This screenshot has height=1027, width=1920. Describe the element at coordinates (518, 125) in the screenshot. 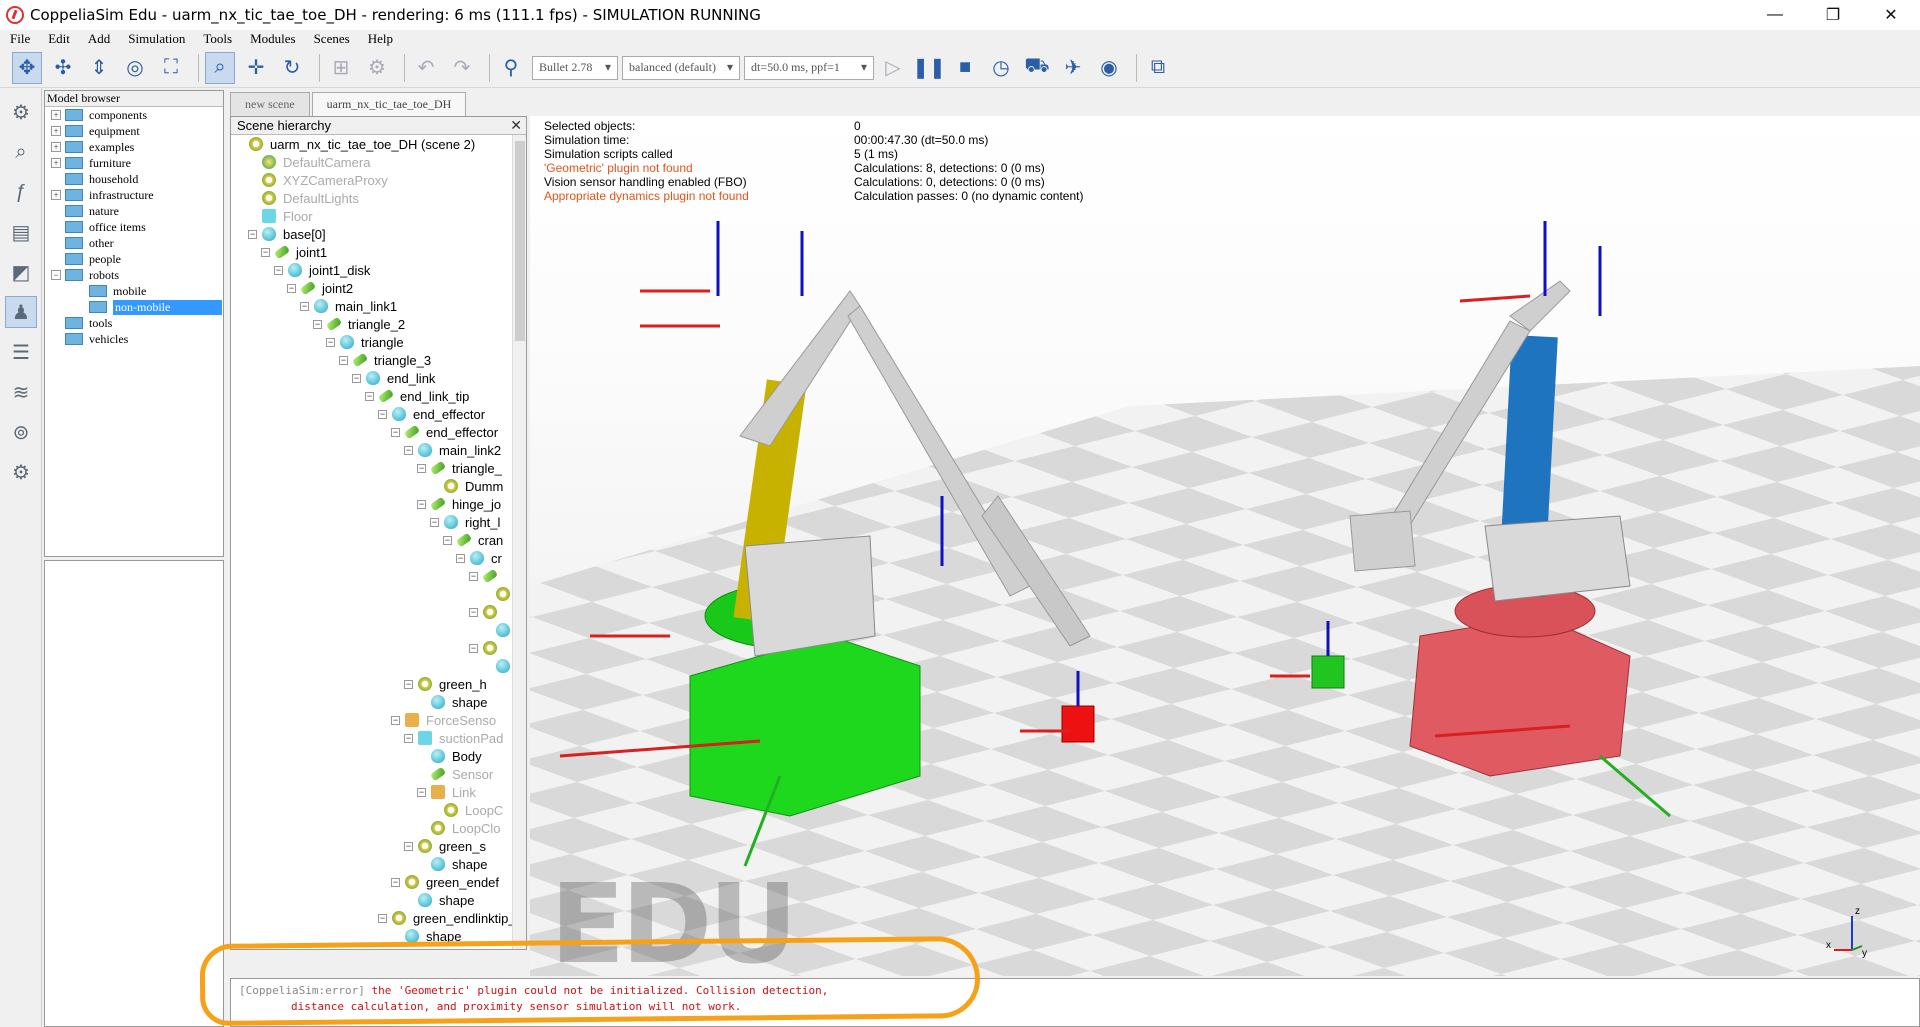

I see `close-panel-icon: ✕` at that location.